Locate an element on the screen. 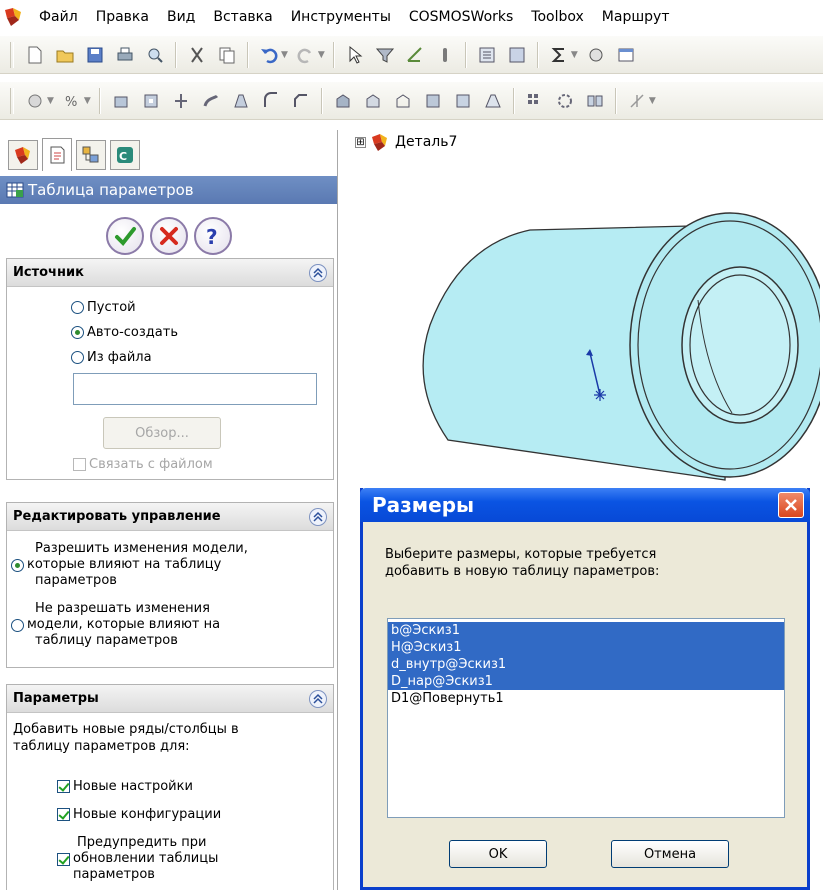  percent-icon: % is located at coordinates (72, 101).